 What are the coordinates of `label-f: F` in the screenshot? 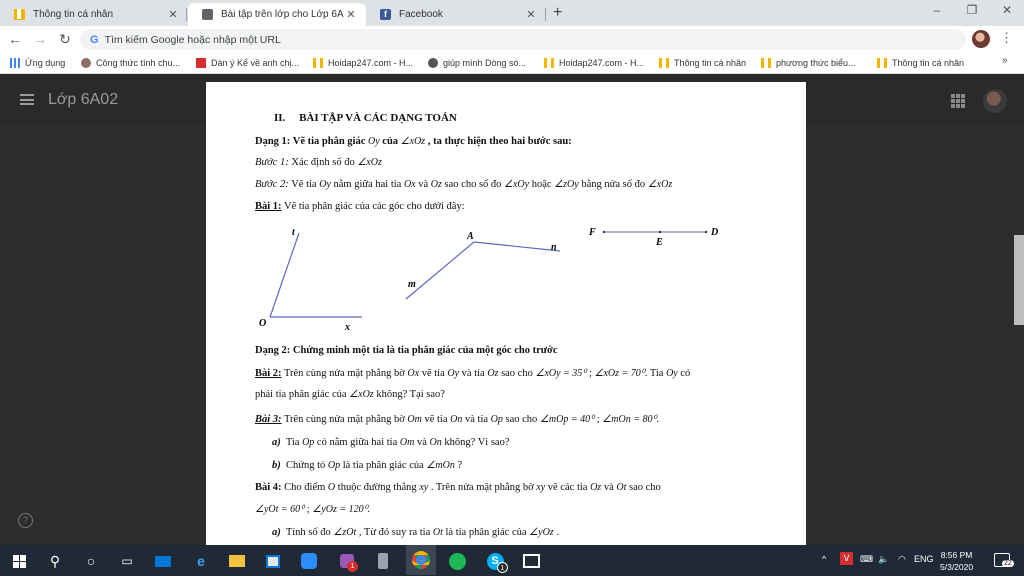 It's located at (592, 232).